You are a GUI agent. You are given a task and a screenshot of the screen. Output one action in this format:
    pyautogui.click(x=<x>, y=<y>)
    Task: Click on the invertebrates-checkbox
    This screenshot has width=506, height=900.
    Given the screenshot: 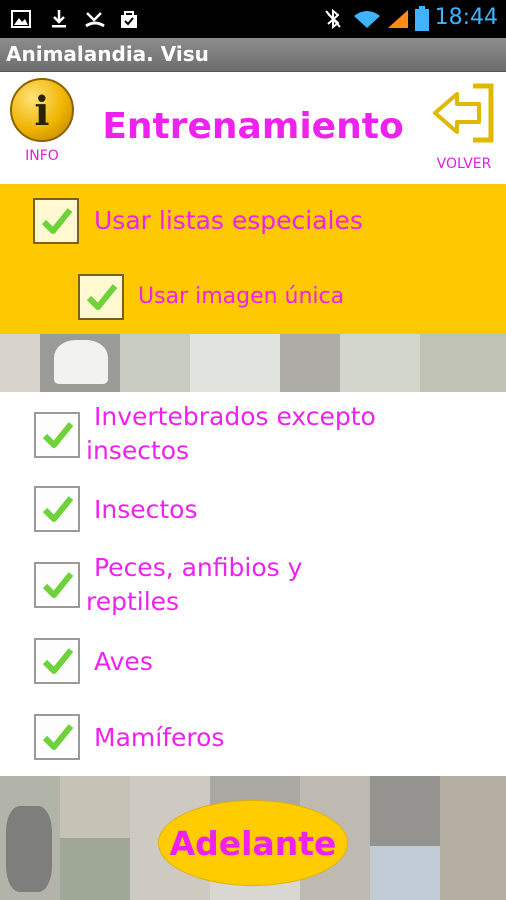 What is the action you would take?
    pyautogui.click(x=57, y=435)
    